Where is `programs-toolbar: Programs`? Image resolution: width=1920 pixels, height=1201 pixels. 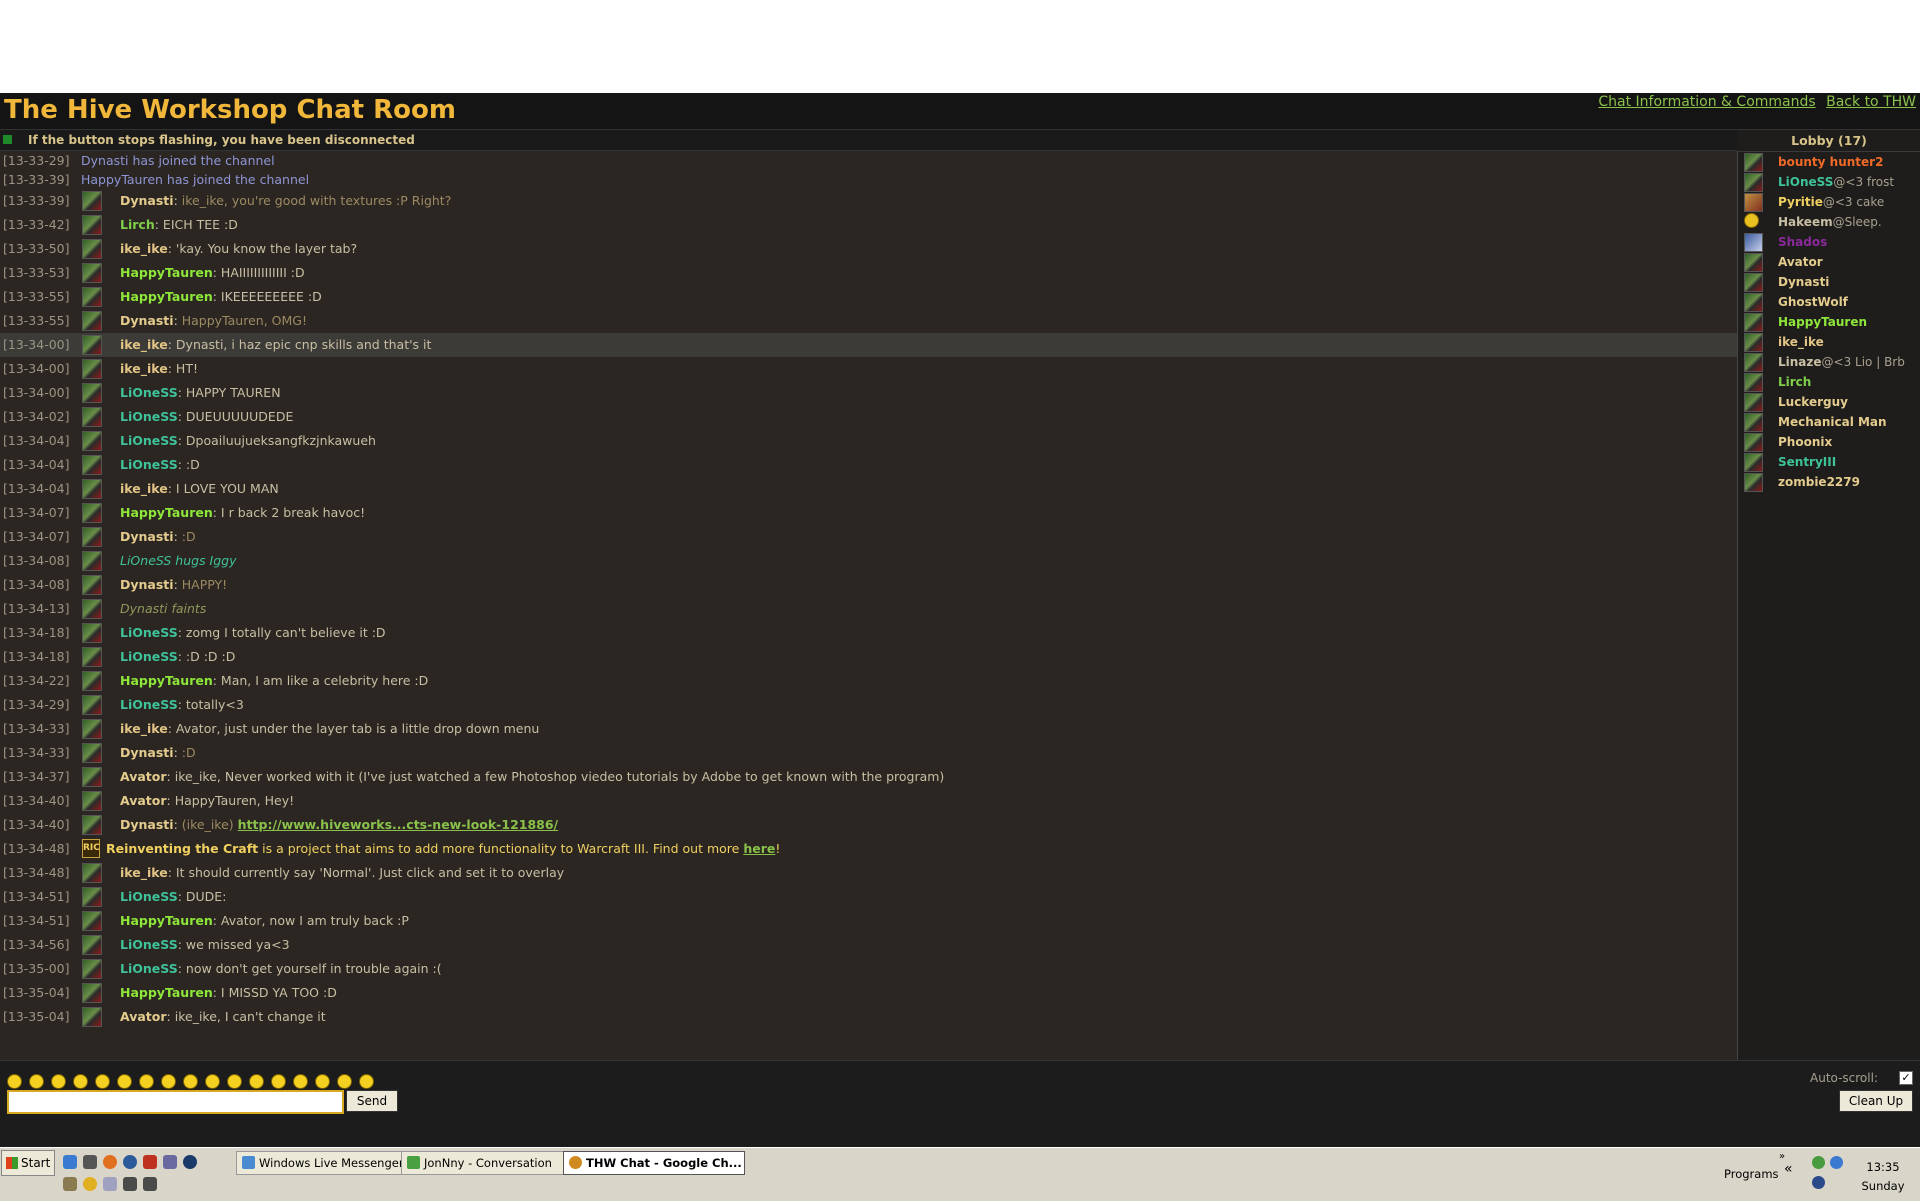
programs-toolbar: Programs is located at coordinates (1751, 1174).